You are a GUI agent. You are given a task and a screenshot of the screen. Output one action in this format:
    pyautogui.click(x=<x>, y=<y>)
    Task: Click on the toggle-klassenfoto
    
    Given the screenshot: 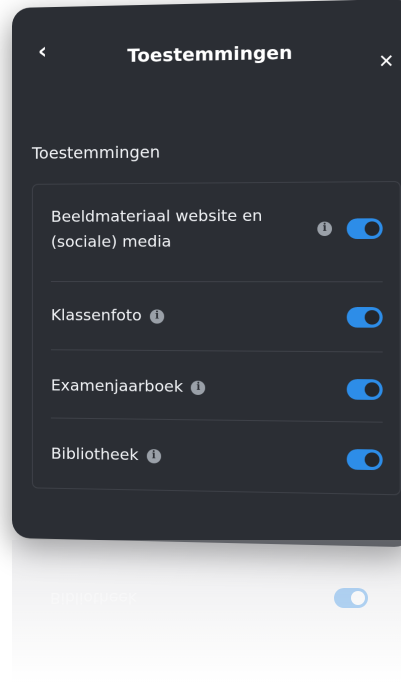 What is the action you would take?
    pyautogui.click(x=364, y=317)
    